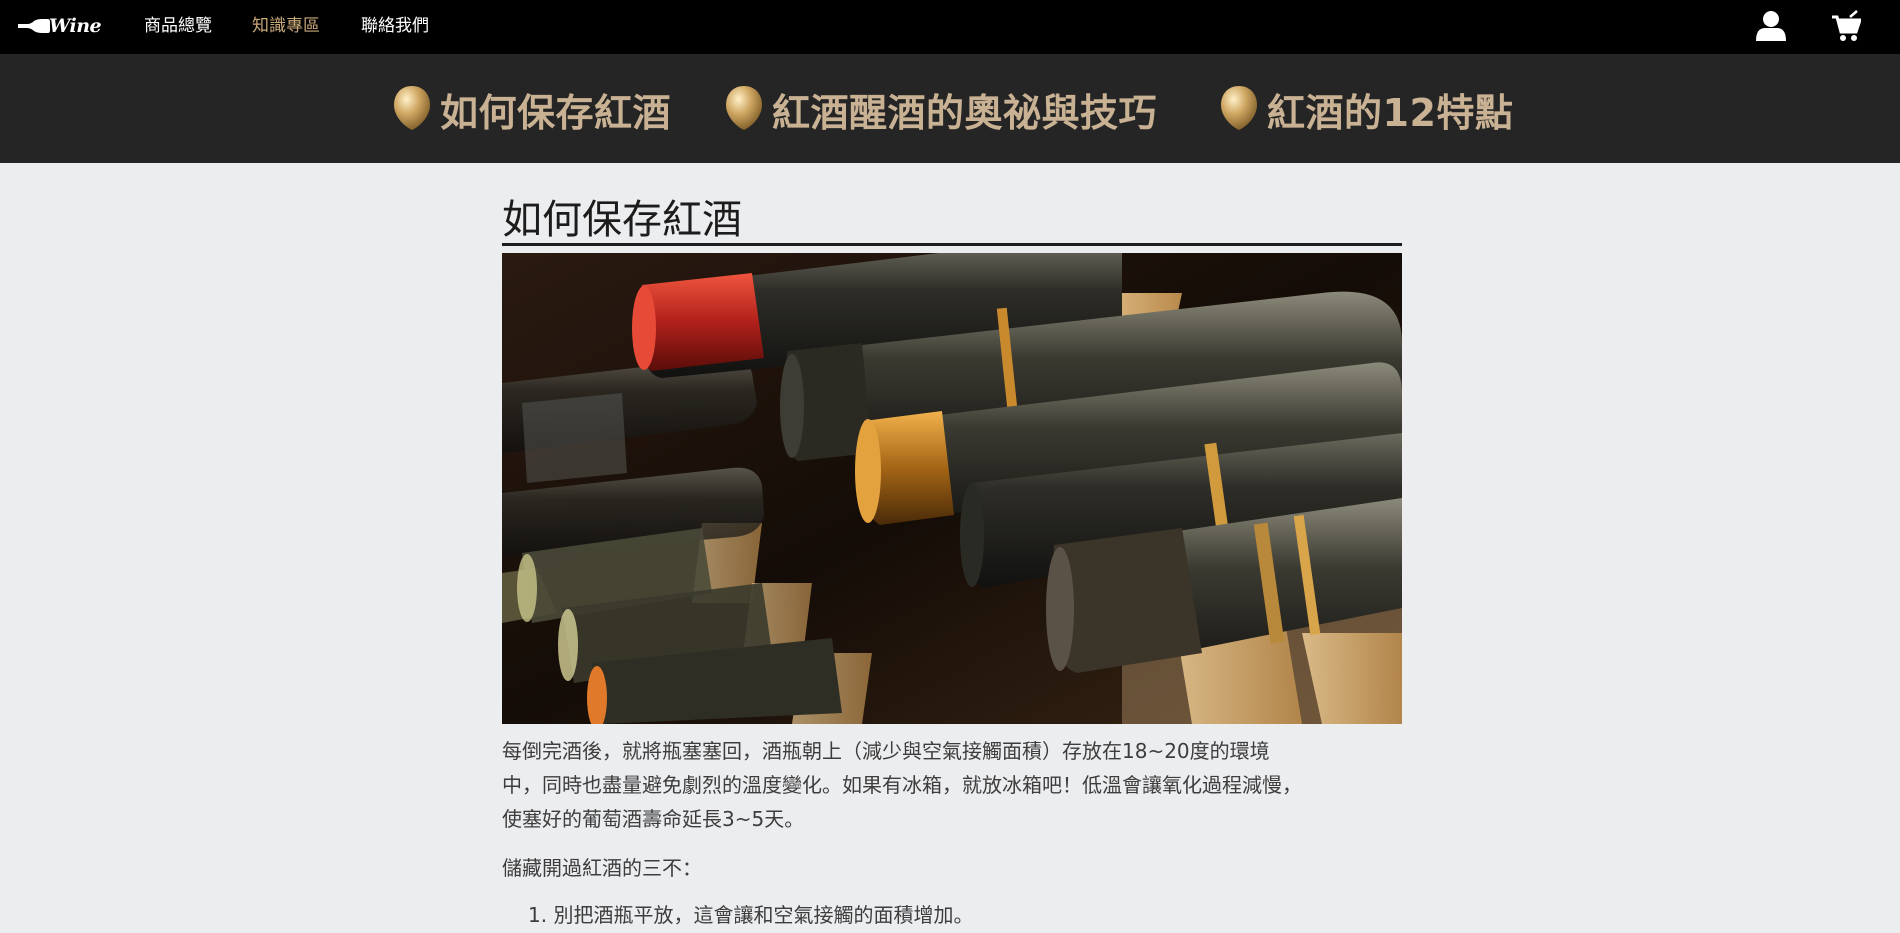 The width and height of the screenshot is (1900, 933). What do you see at coordinates (1390, 112) in the screenshot?
I see `topic-label: 紅酒的12特點` at bounding box center [1390, 112].